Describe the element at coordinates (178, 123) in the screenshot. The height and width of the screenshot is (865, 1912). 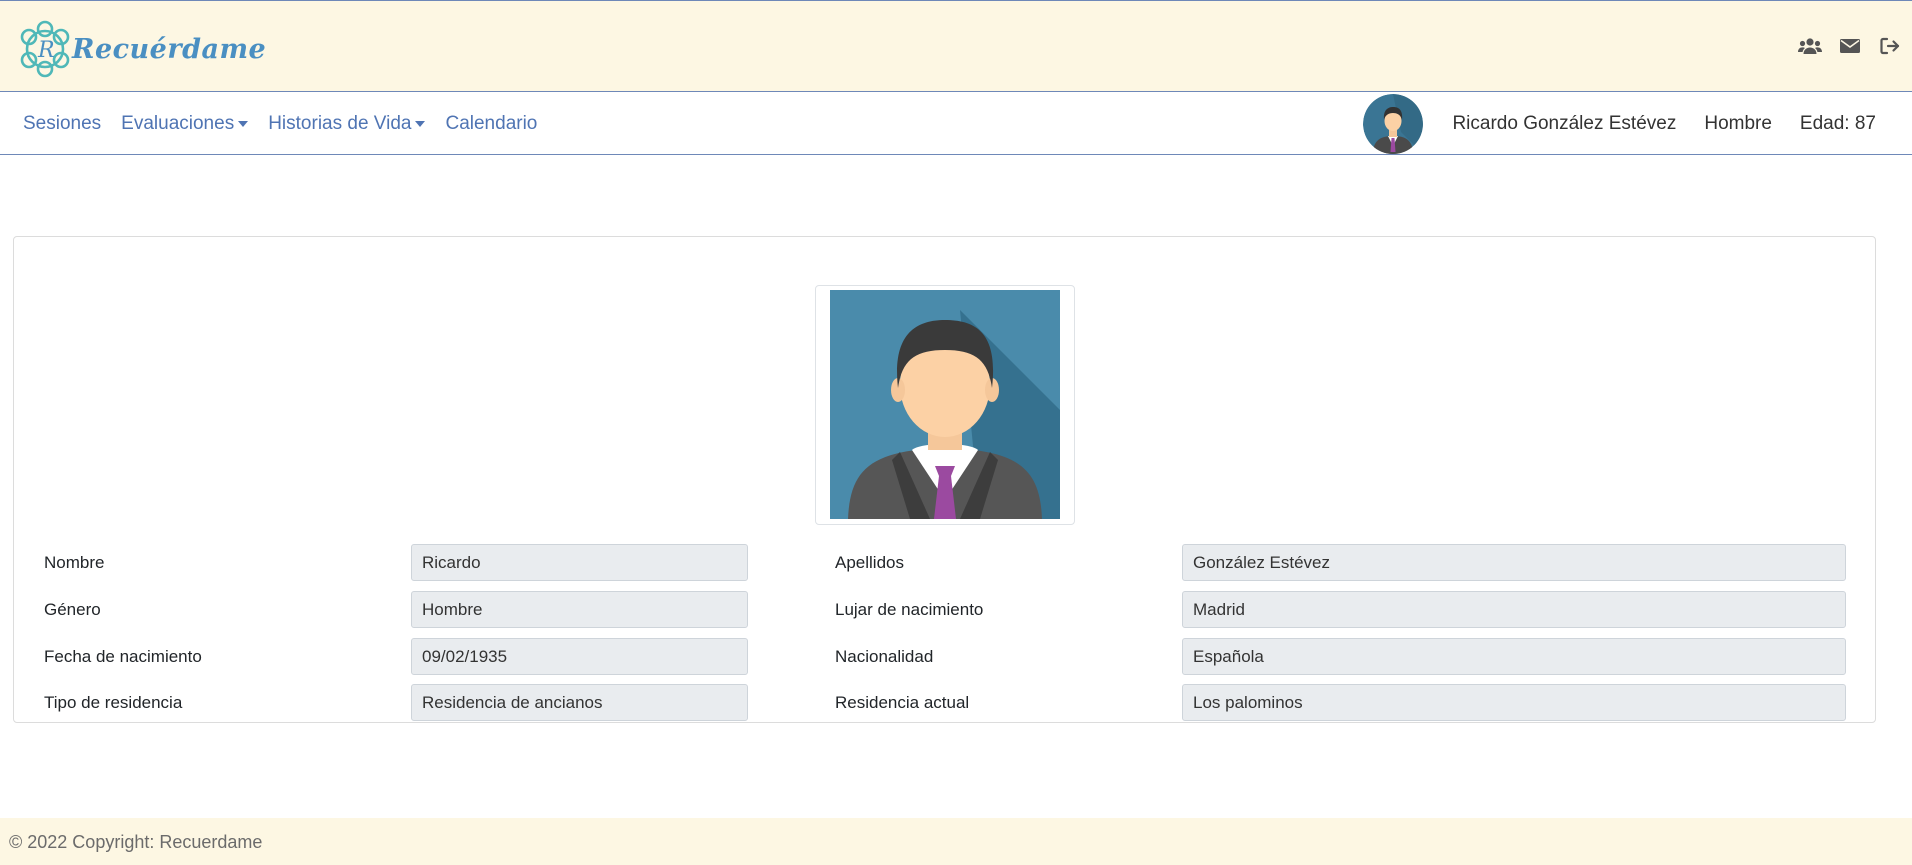
I see `nav-evaluaciones-label: Evaluaciones` at that location.